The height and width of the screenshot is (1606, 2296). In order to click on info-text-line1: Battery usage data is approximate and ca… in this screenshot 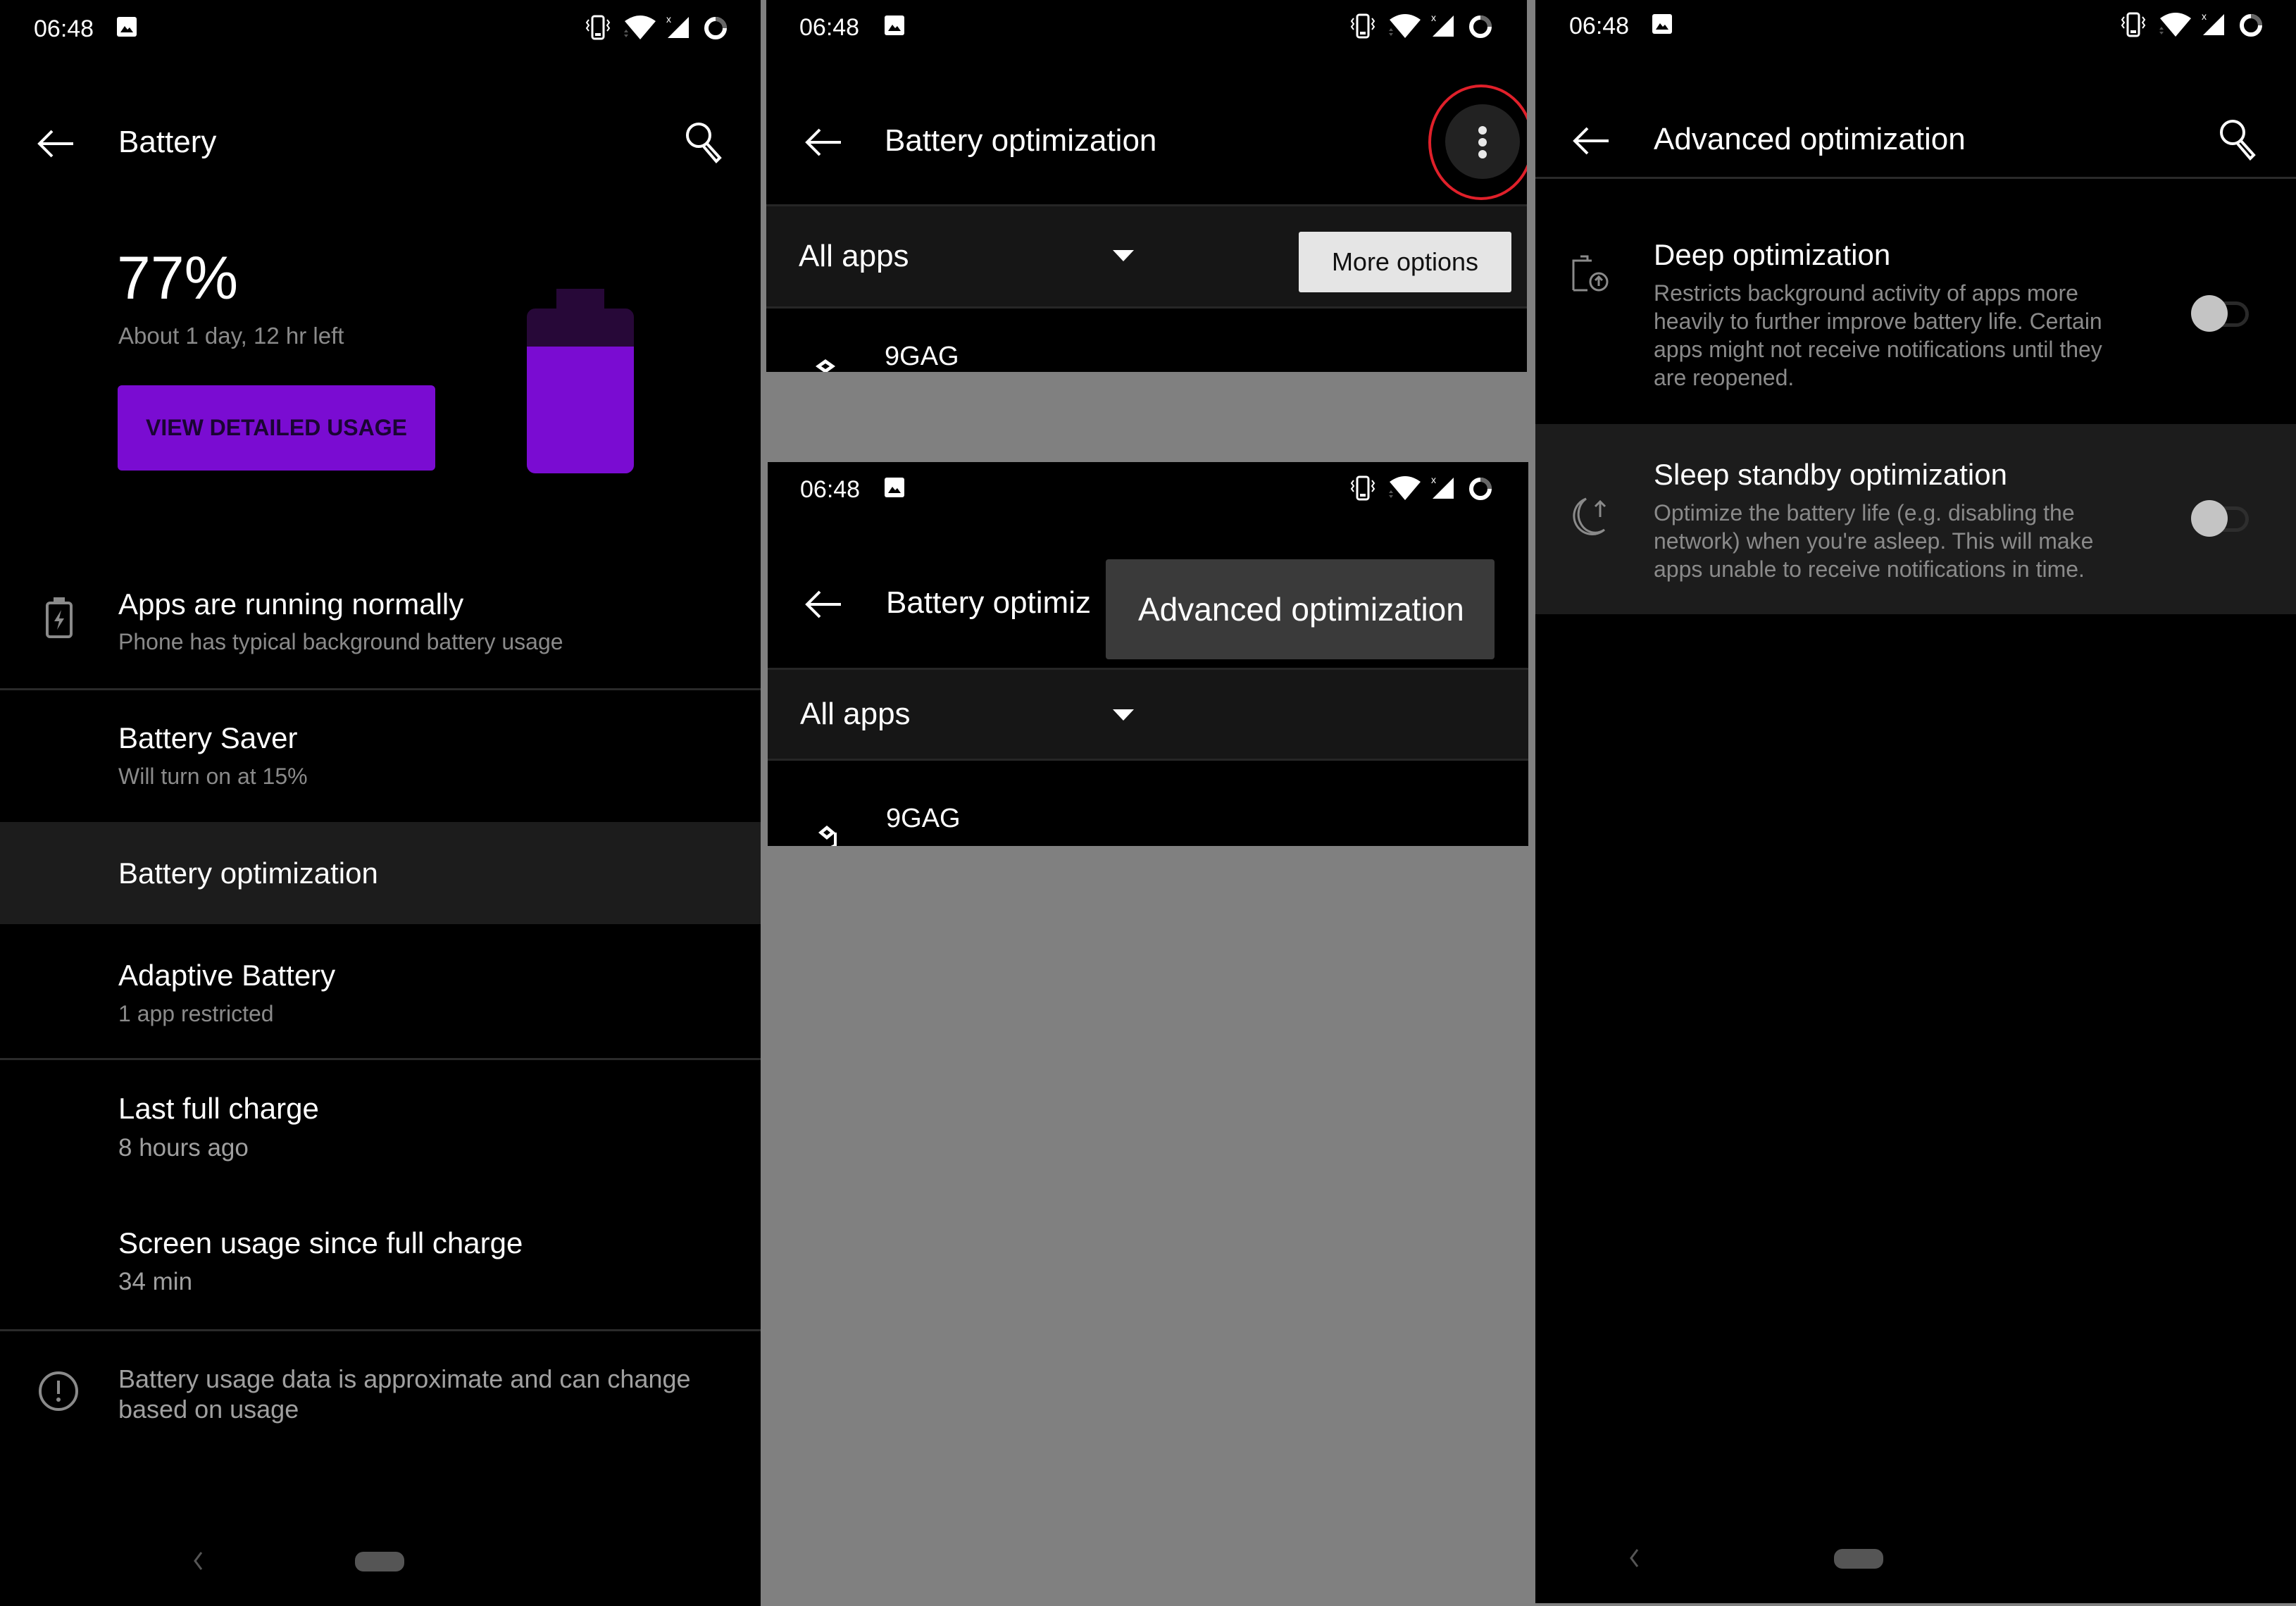, I will do `click(404, 1378)`.